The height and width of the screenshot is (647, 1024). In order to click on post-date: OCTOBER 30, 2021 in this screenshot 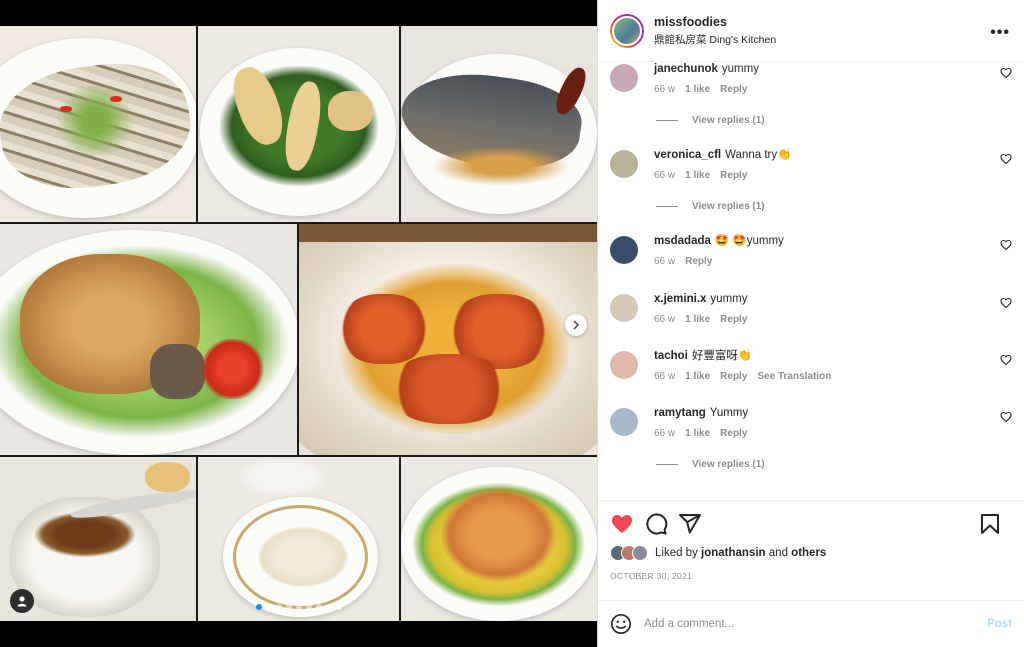, I will do `click(811, 576)`.